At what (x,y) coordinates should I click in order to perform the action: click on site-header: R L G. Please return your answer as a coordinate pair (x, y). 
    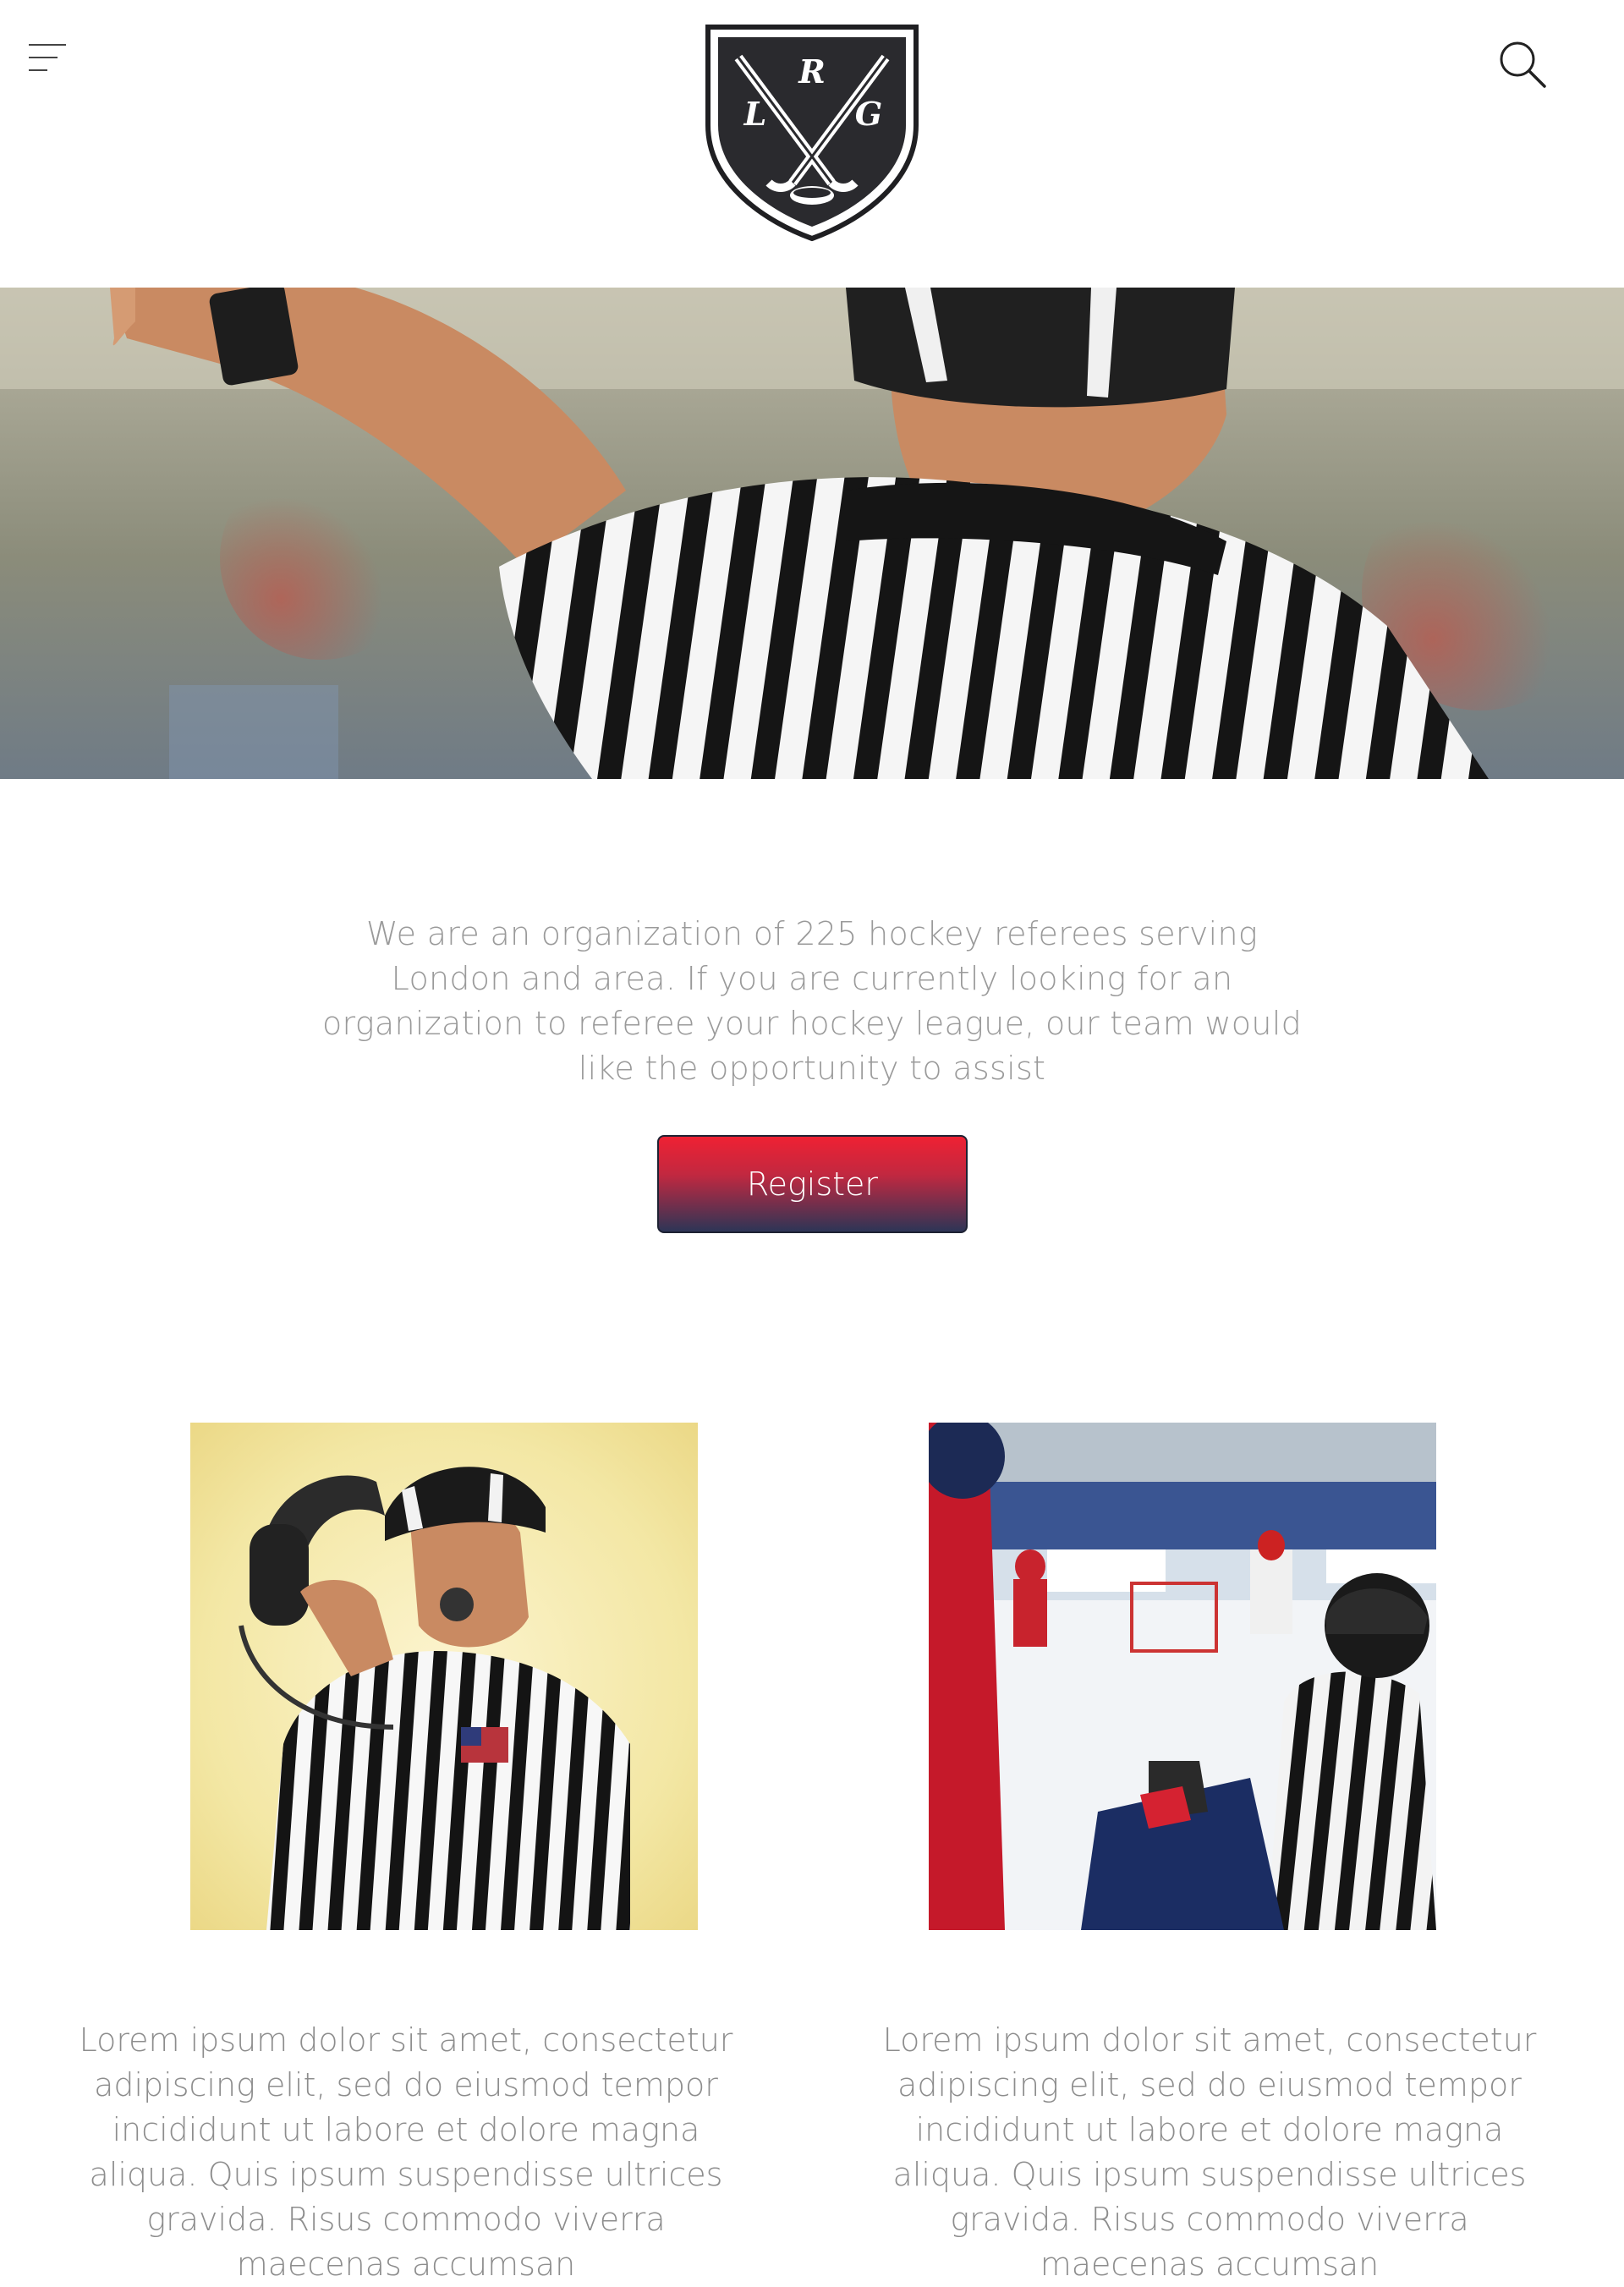
    Looking at the image, I should click on (812, 144).